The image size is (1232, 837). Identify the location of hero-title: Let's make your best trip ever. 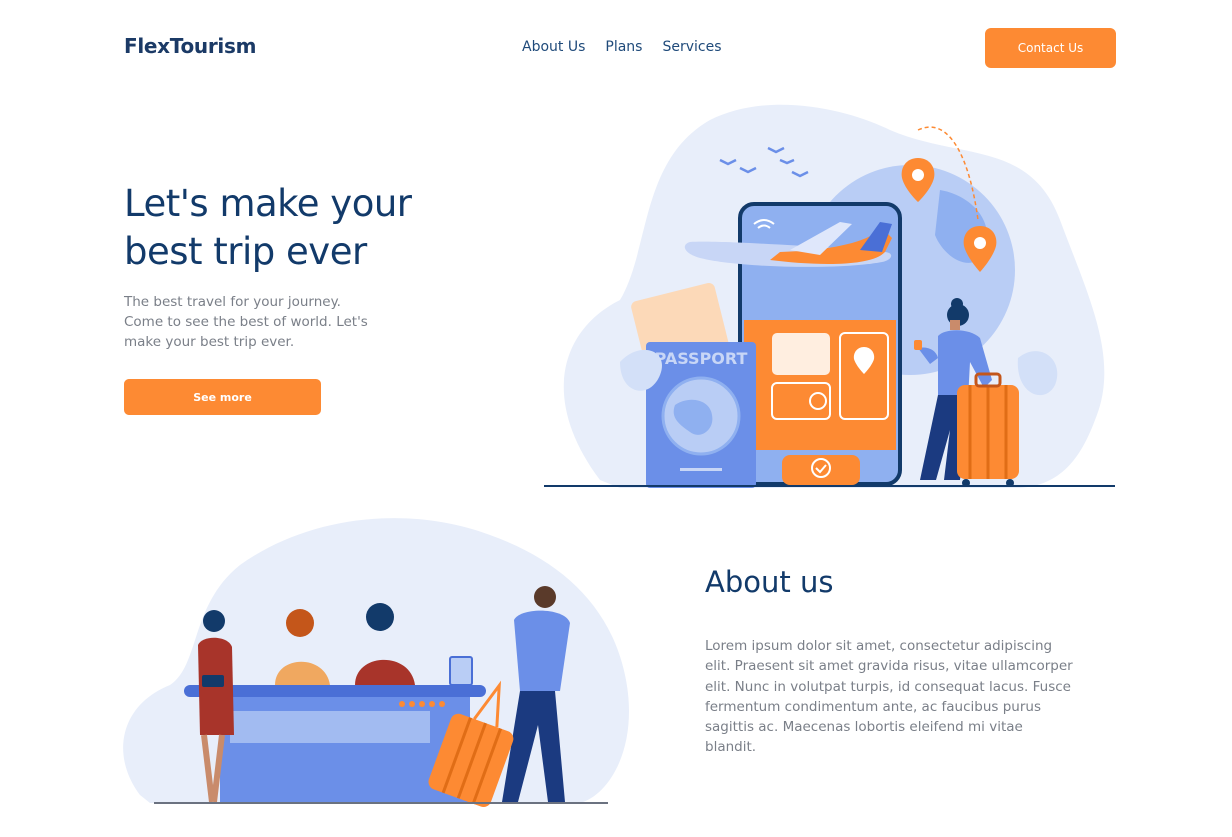
(268, 228).